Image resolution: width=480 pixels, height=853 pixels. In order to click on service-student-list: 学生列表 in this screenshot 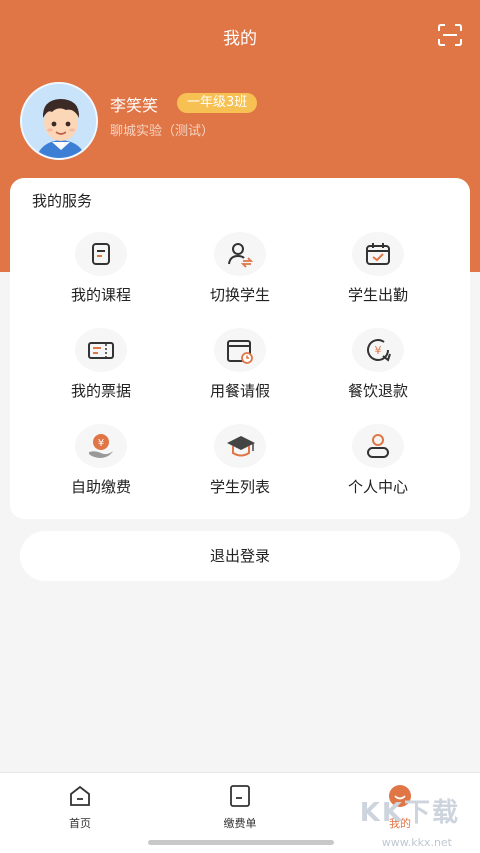, I will do `click(240, 460)`.